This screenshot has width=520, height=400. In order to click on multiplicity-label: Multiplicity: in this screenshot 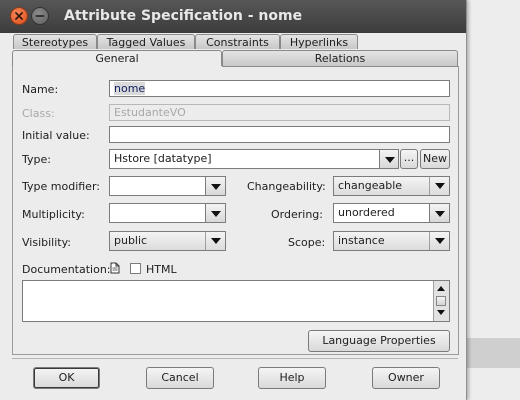, I will do `click(53, 214)`.